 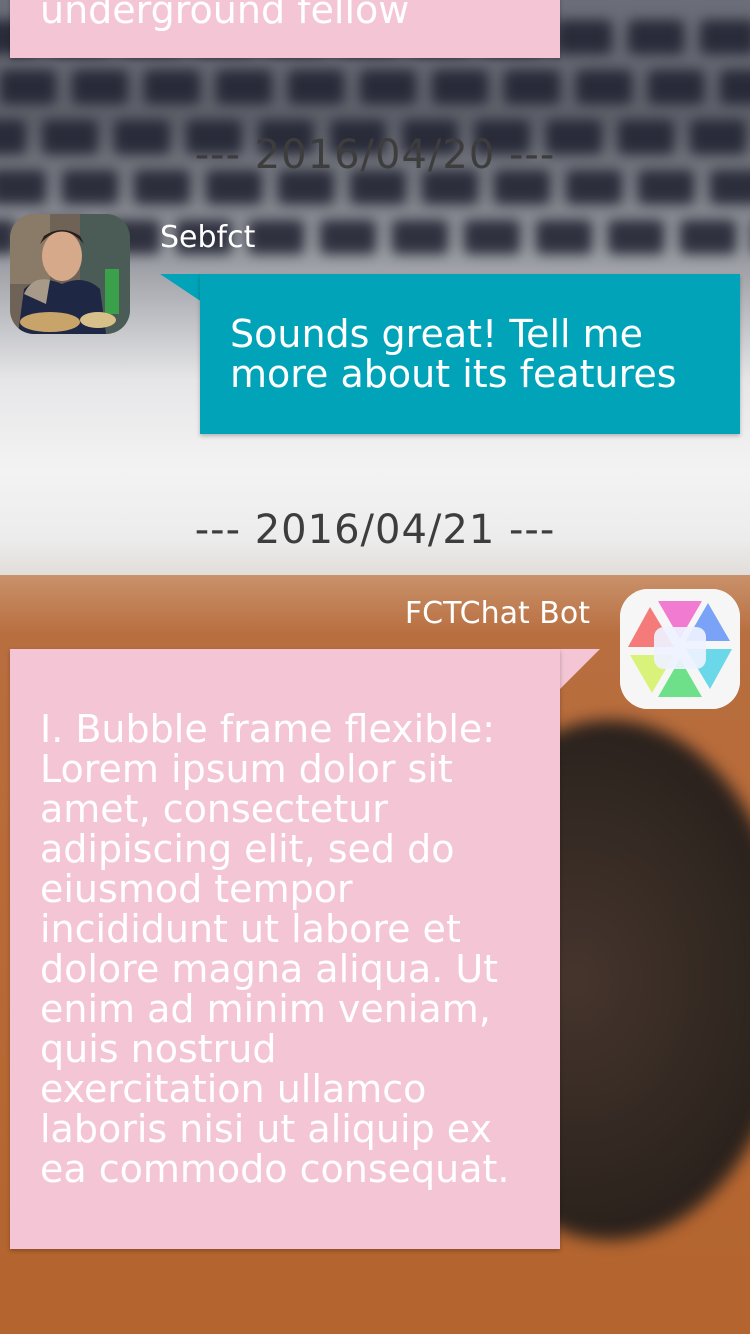 I want to click on date-separator: --- 2016/04/21 ---, so click(x=375, y=530).